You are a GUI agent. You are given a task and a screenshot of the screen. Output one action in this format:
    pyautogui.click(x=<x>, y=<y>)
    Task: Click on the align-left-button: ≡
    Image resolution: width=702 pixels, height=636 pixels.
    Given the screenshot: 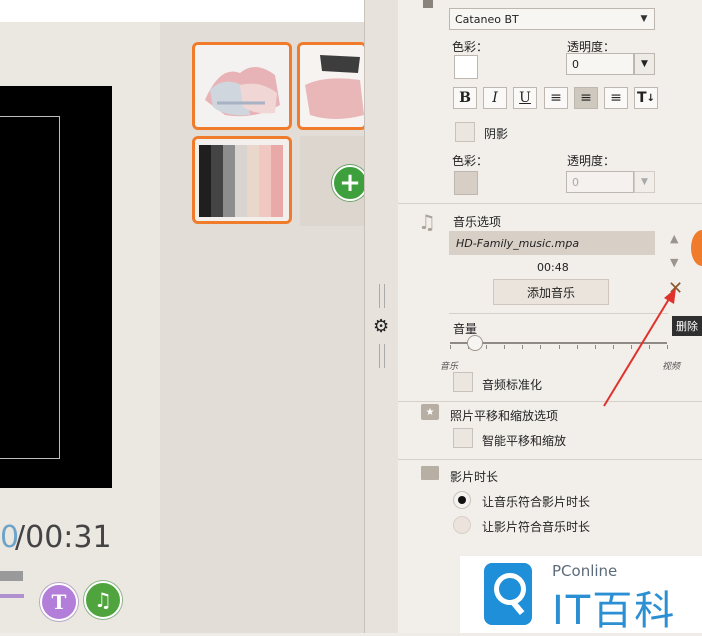 What is the action you would take?
    pyautogui.click(x=556, y=98)
    